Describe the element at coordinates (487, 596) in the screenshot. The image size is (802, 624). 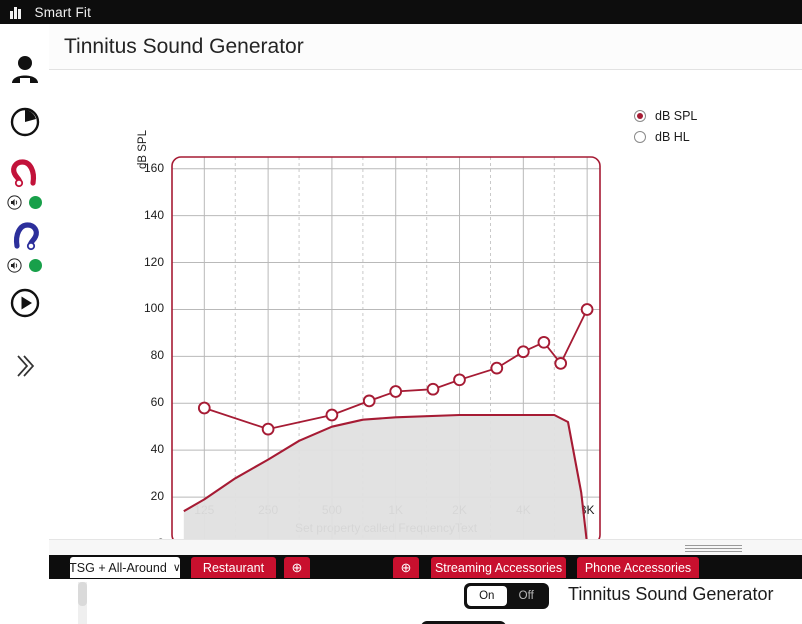
I see `tinnitus-toggle-on: On` at that location.